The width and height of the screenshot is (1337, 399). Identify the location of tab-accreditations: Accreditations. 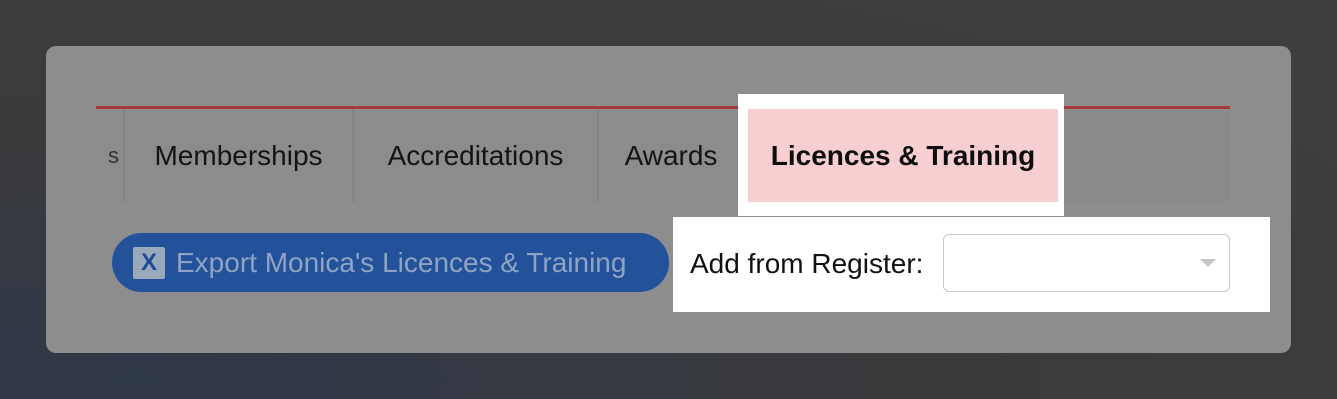
(476, 155).